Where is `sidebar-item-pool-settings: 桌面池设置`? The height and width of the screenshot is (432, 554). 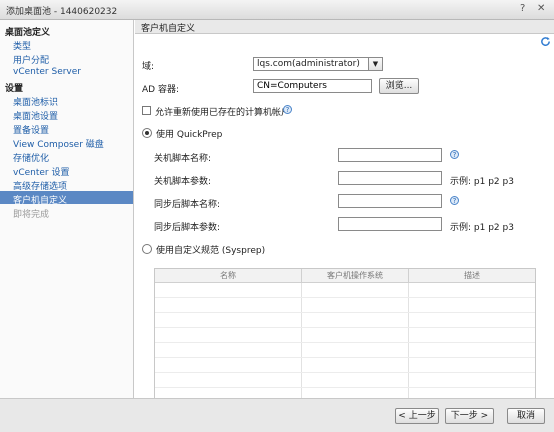 sidebar-item-pool-settings: 桌面池设置 is located at coordinates (35, 115).